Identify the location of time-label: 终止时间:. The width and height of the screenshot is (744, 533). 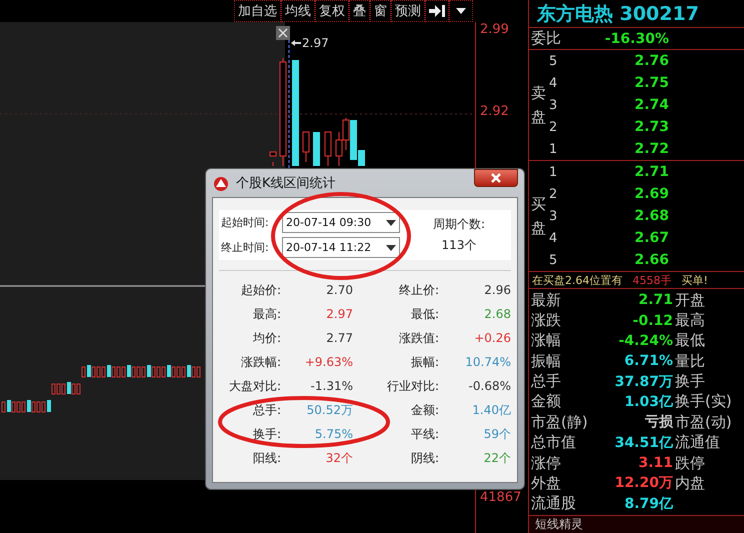
(245, 247).